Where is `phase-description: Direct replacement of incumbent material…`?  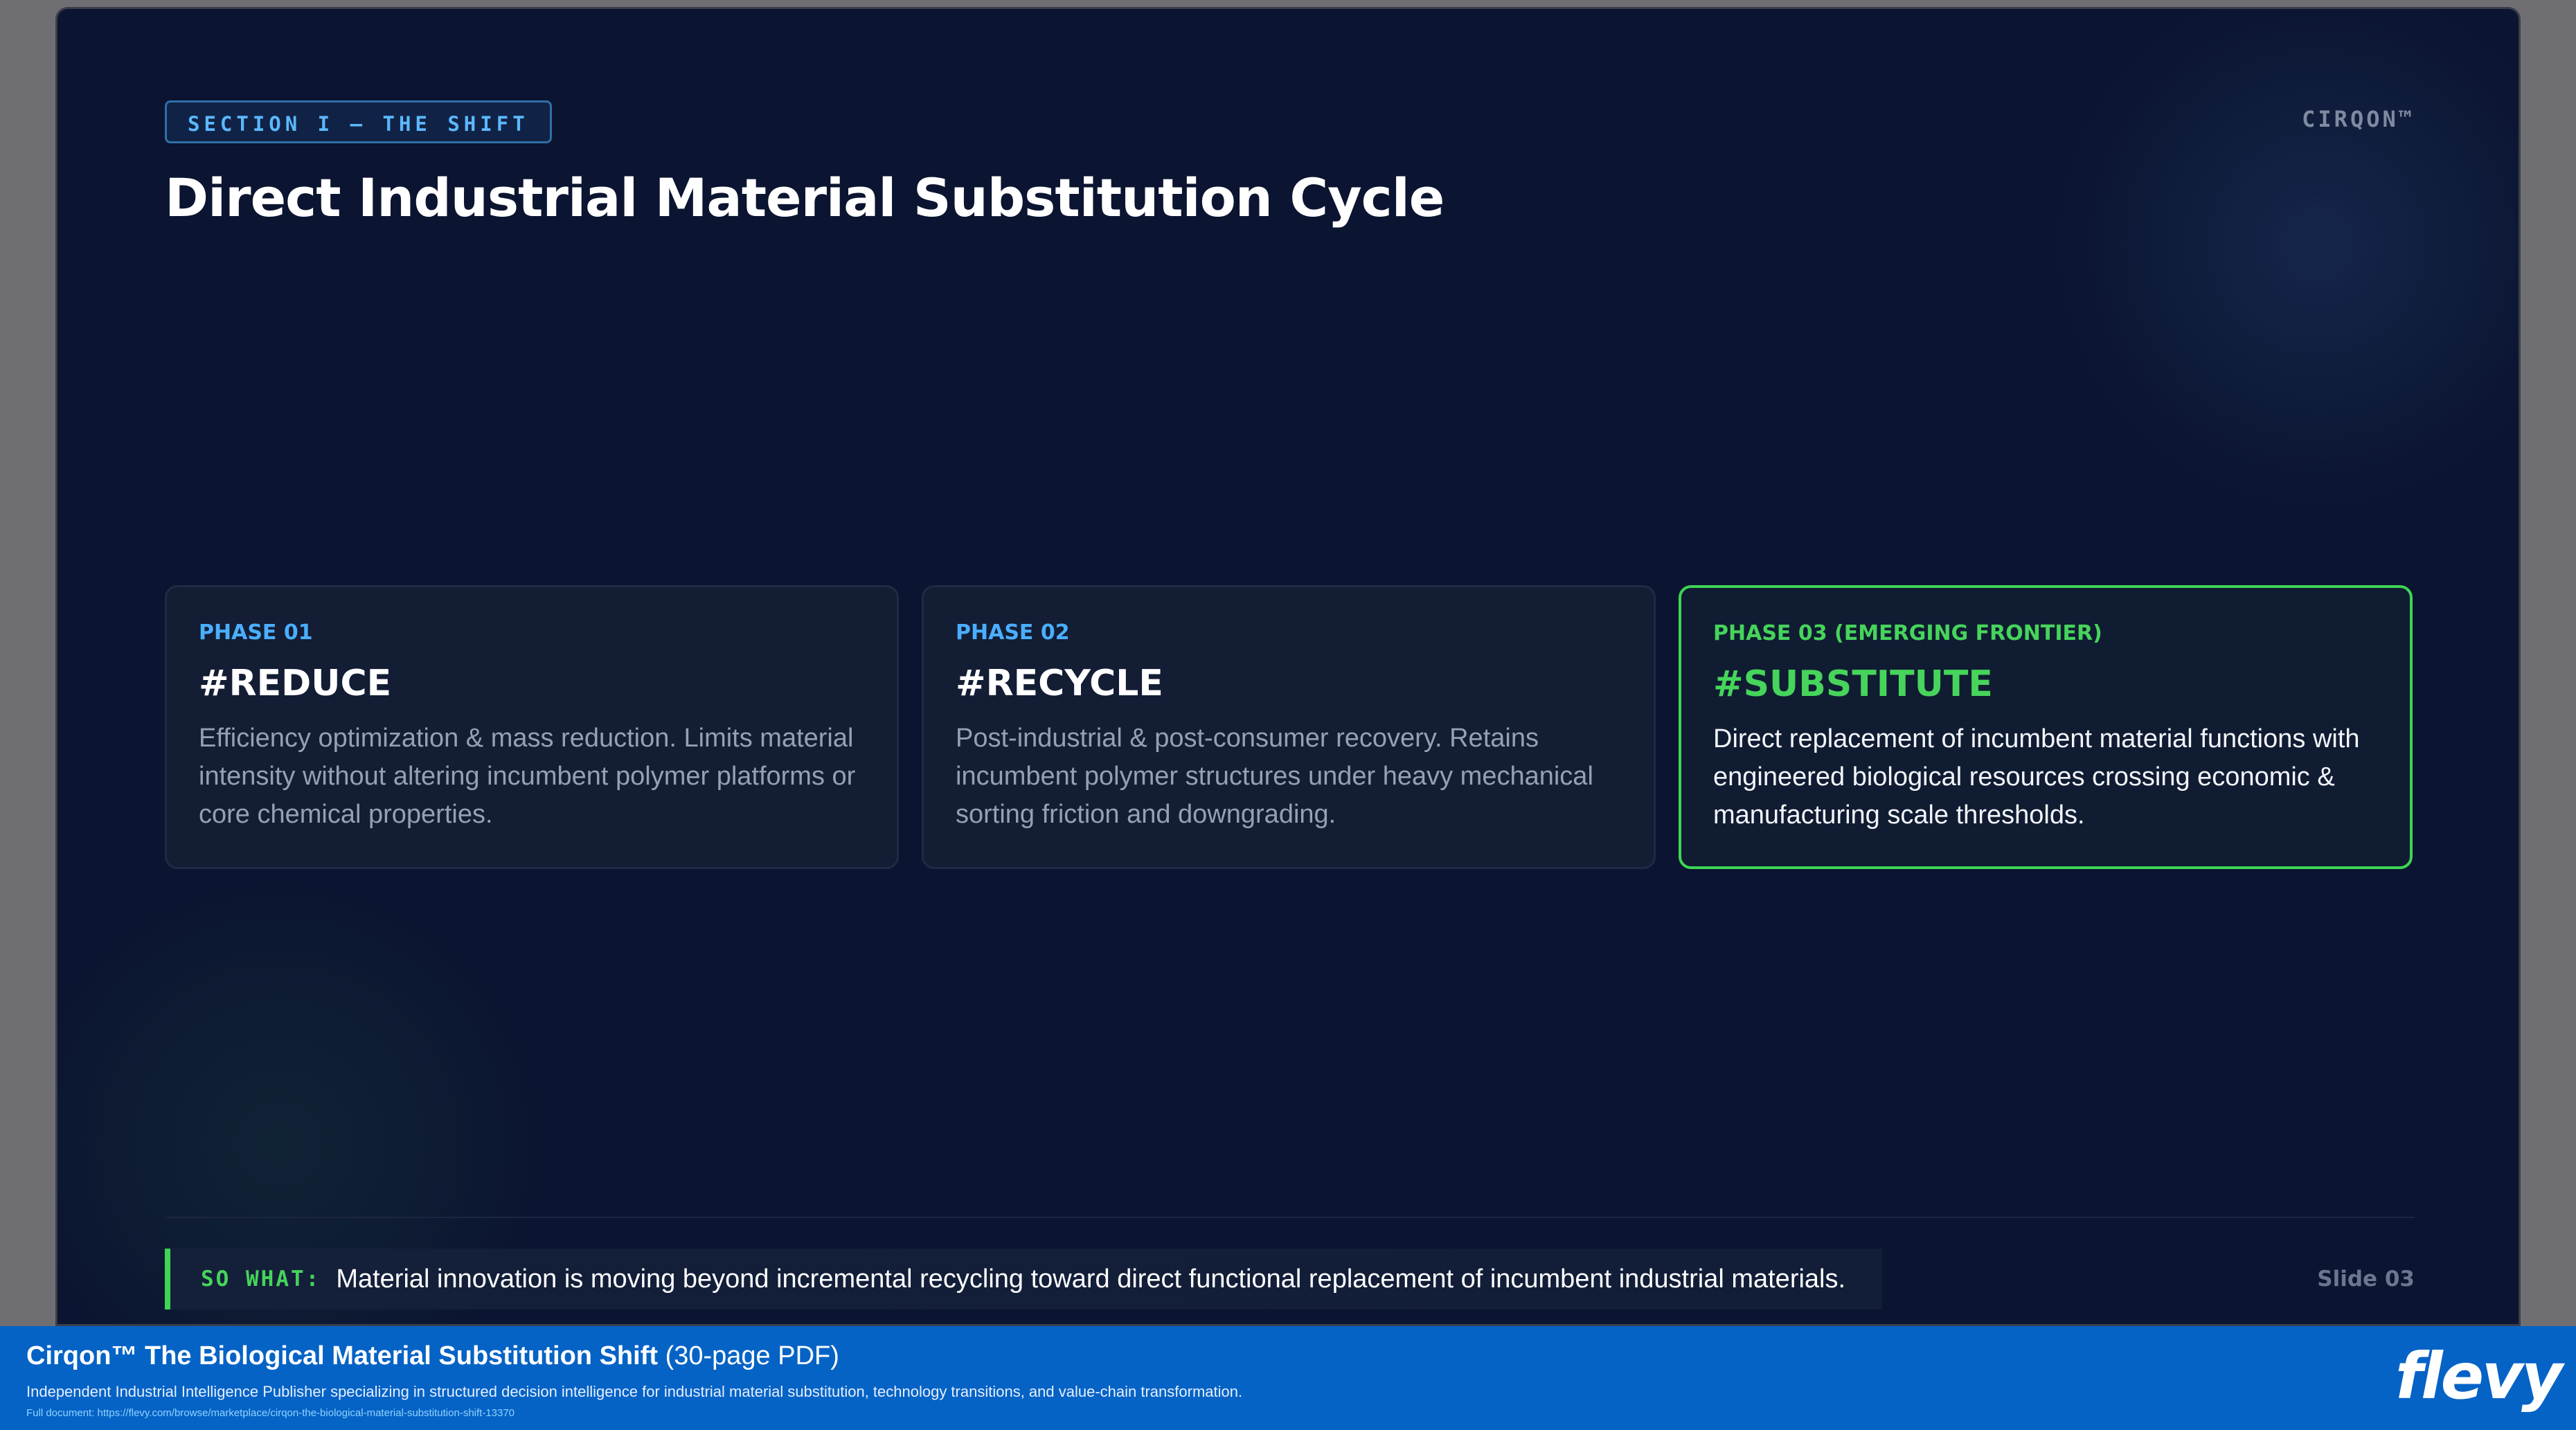
phase-description: Direct replacement of incumbent material… is located at coordinates (2037, 777).